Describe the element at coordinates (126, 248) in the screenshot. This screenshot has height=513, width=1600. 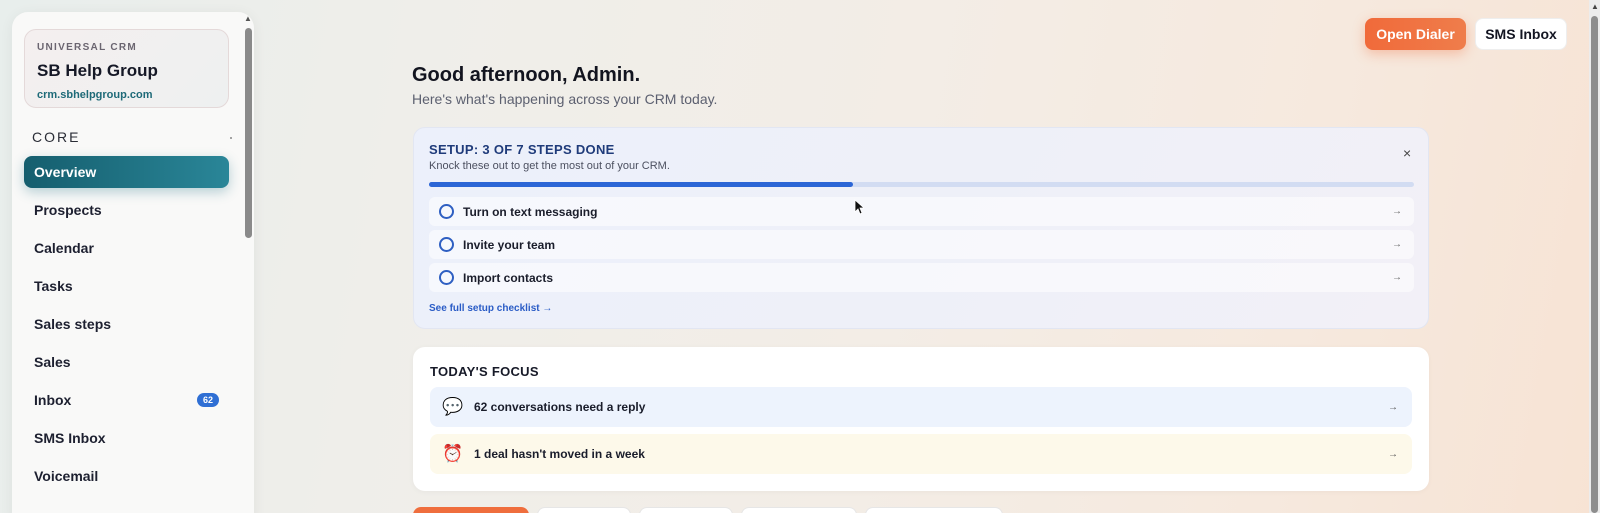
I see `sidebar-item-calendar: Calendar` at that location.